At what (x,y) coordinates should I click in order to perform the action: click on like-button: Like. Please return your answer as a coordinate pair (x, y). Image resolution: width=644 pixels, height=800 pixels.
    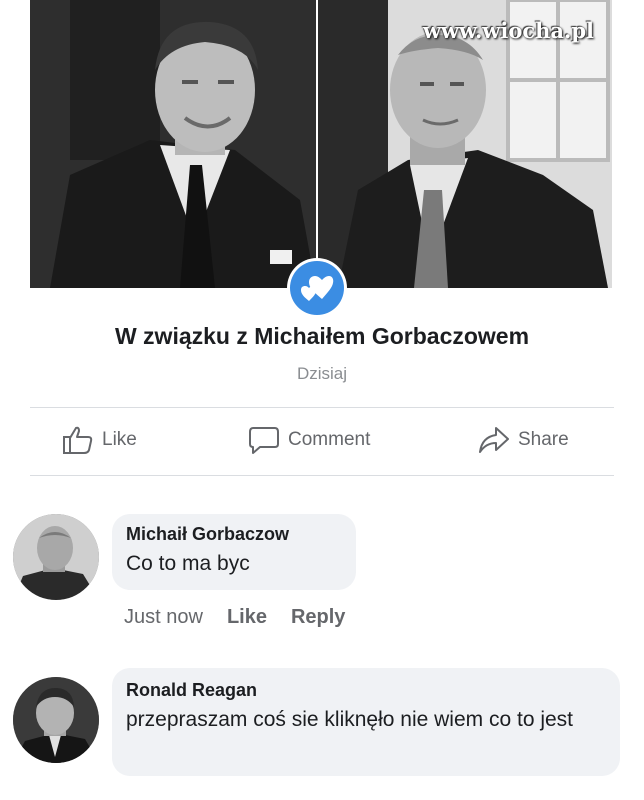
    Looking at the image, I should click on (99, 440).